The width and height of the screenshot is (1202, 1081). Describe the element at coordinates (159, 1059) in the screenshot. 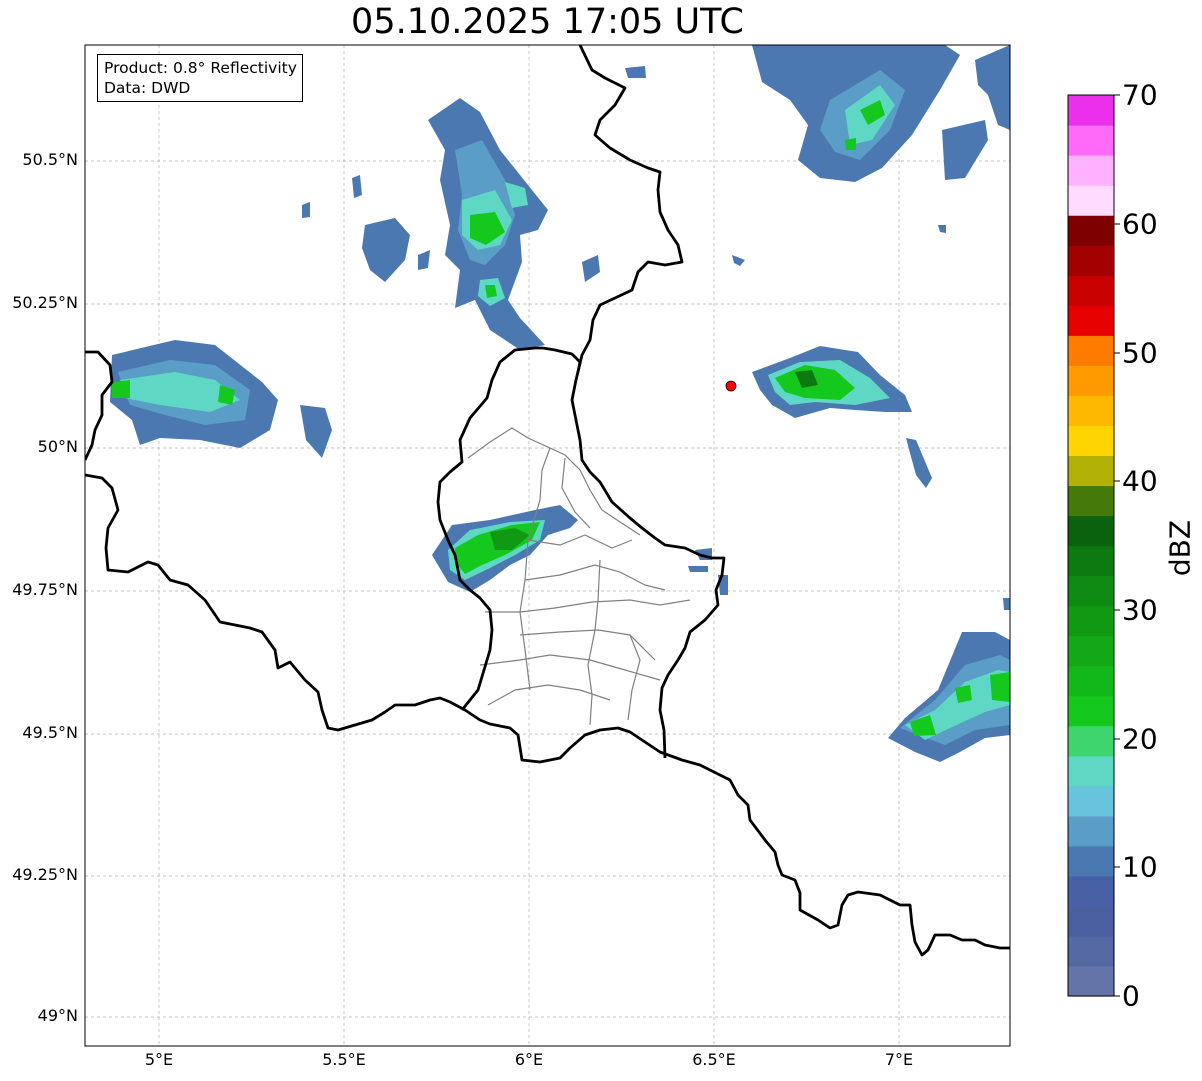

I see `lon-label: 5°E` at that location.